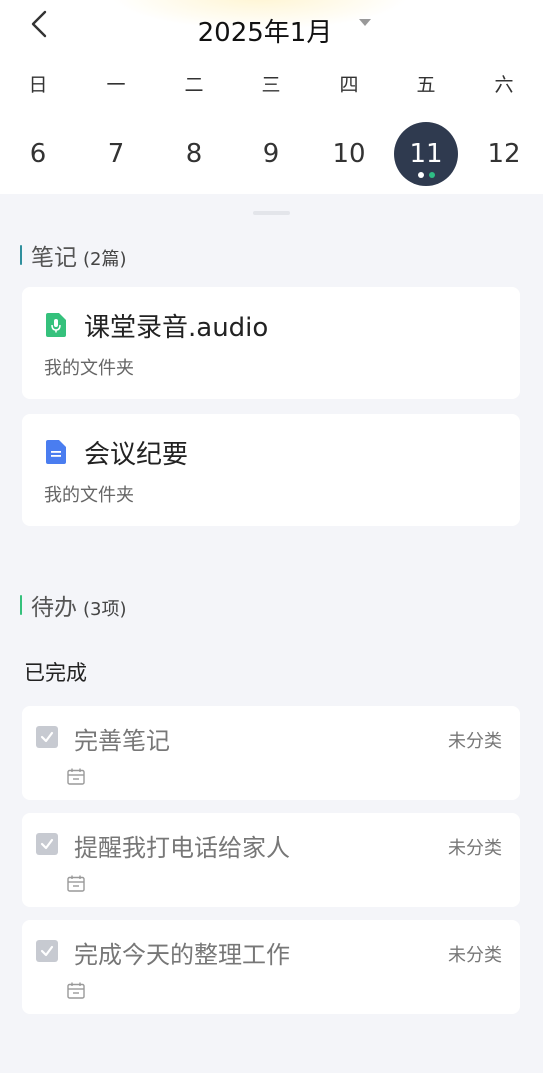 This screenshot has height=1073, width=543. Describe the element at coordinates (194, 85) in the screenshot. I see `weekday-label: 二` at that location.